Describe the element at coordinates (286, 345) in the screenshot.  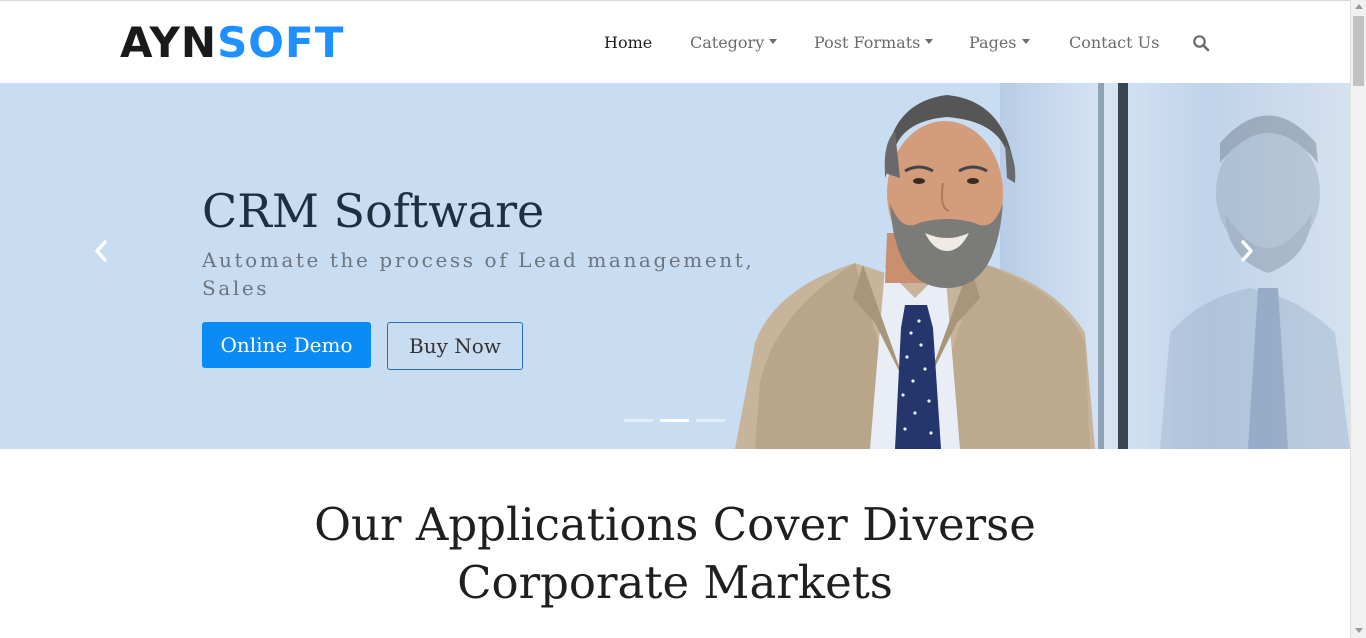
I see `online-demo-button: Online Demo` at that location.